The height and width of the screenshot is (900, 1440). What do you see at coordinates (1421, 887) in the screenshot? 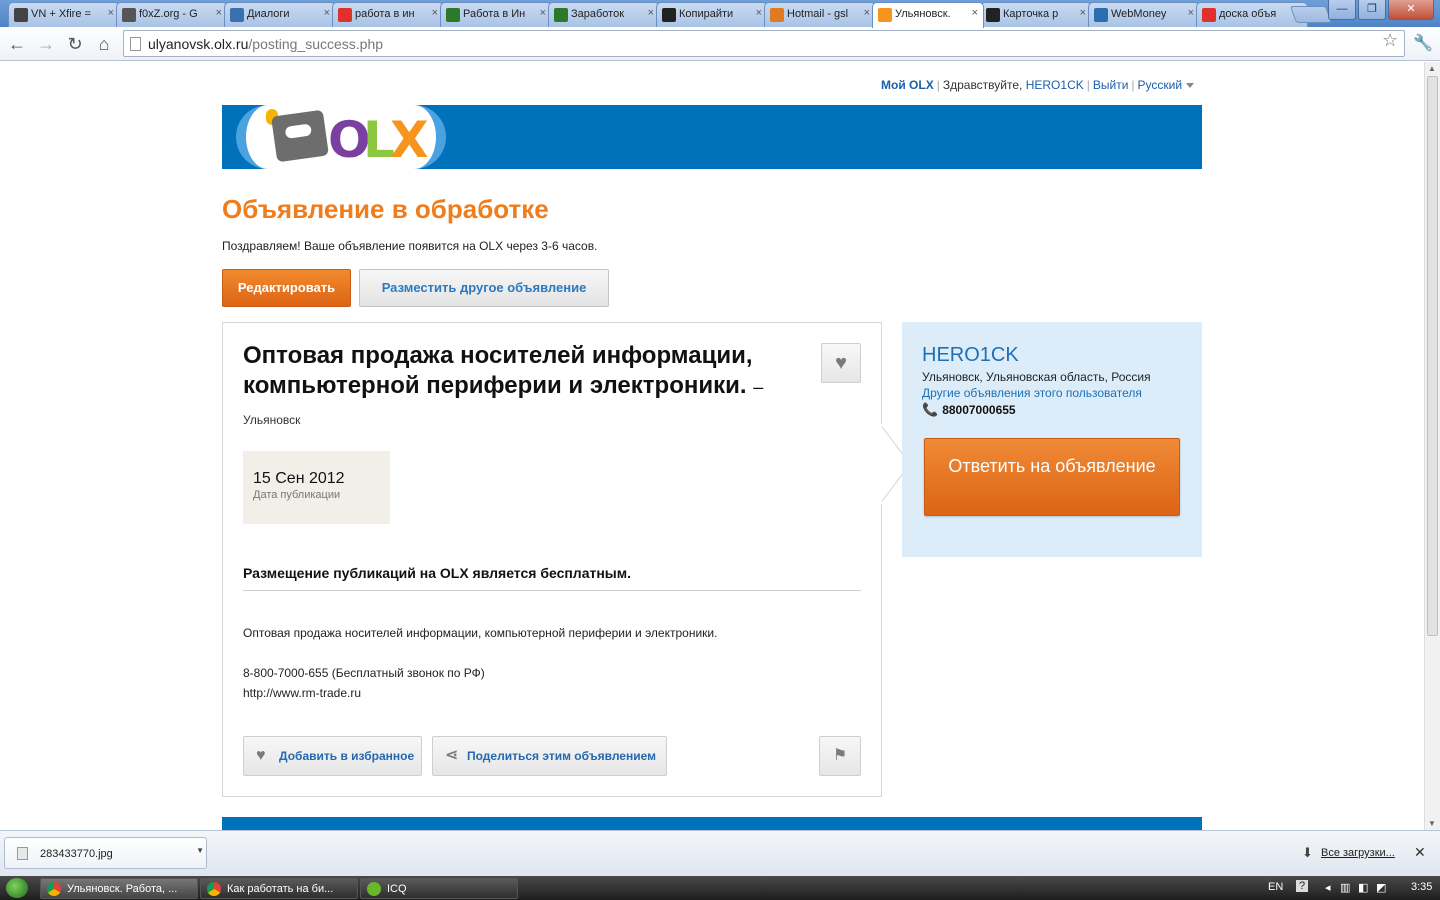
I see `clock: 3:35` at bounding box center [1421, 887].